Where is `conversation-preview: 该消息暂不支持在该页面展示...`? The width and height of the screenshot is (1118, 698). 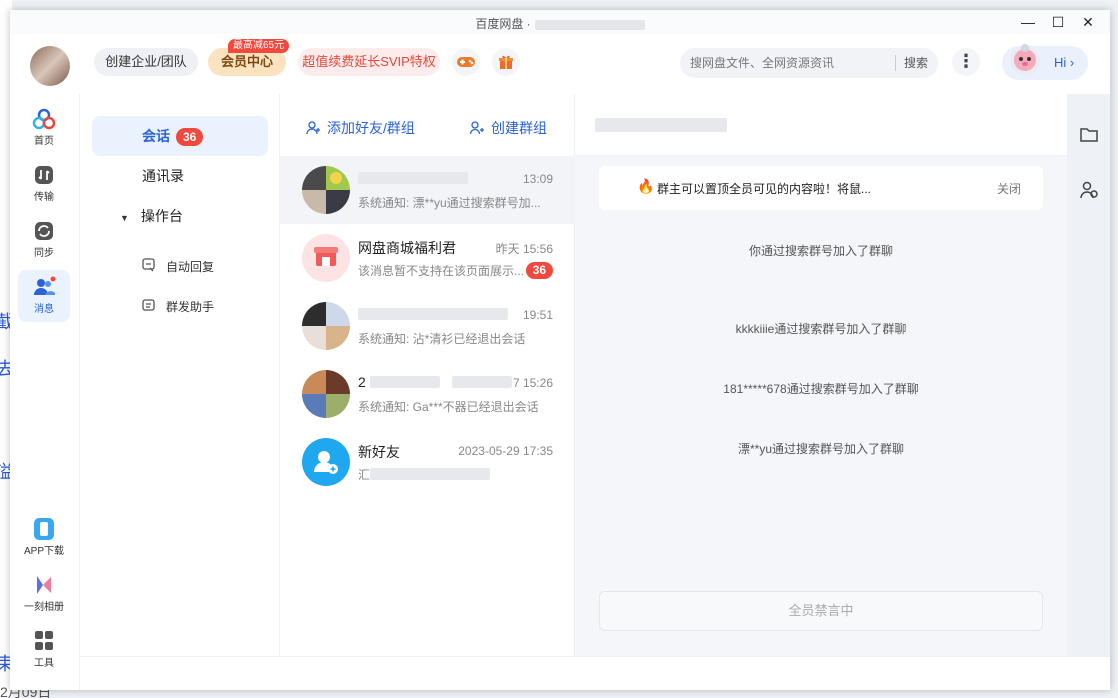
conversation-preview: 该消息暂不支持在该页面展示... is located at coordinates (441, 271).